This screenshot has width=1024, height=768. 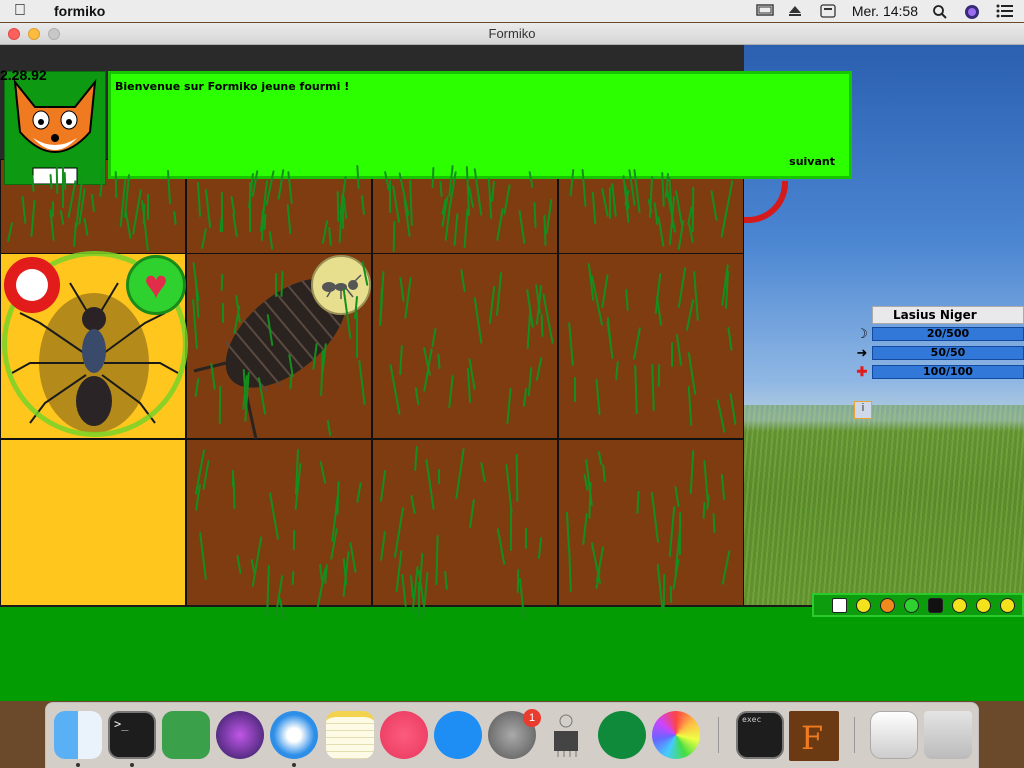 What do you see at coordinates (156, 285) in the screenshot?
I see `heart-icon: ♥` at bounding box center [156, 285].